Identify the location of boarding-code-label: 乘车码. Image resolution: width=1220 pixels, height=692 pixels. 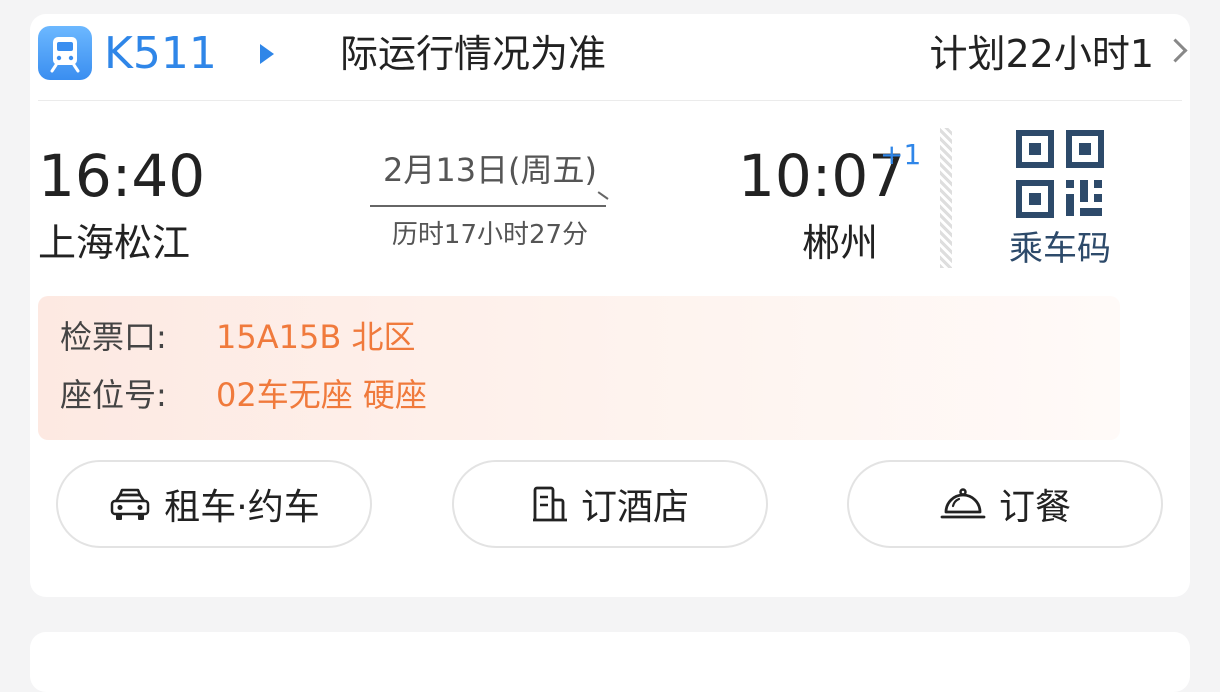
(1060, 249).